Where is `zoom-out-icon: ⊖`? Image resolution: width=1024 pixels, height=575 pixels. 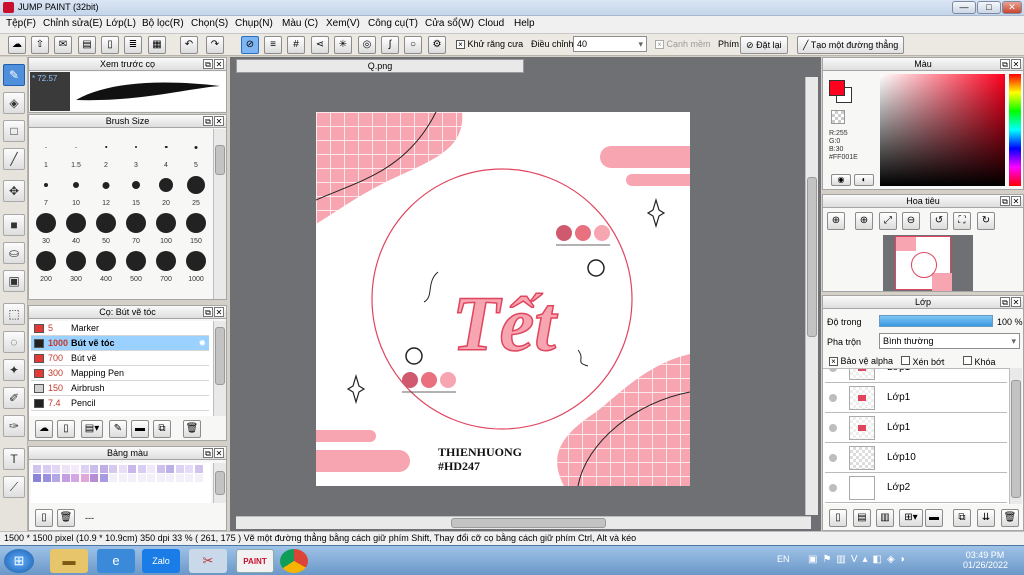 zoom-out-icon: ⊖ is located at coordinates (911, 221).